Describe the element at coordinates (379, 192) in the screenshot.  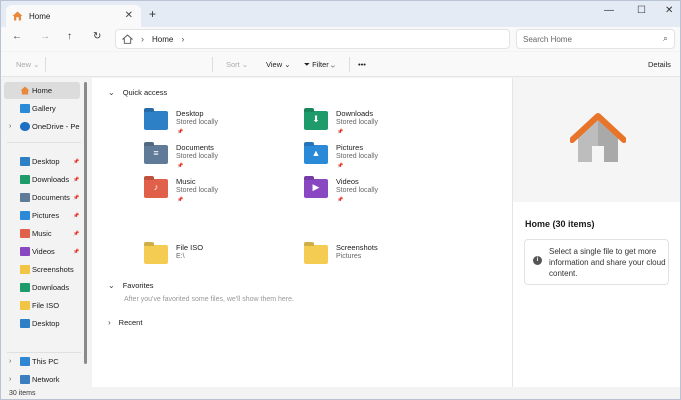
I see `folder-item-videos: ▶ Videos Stored locally 📌` at that location.